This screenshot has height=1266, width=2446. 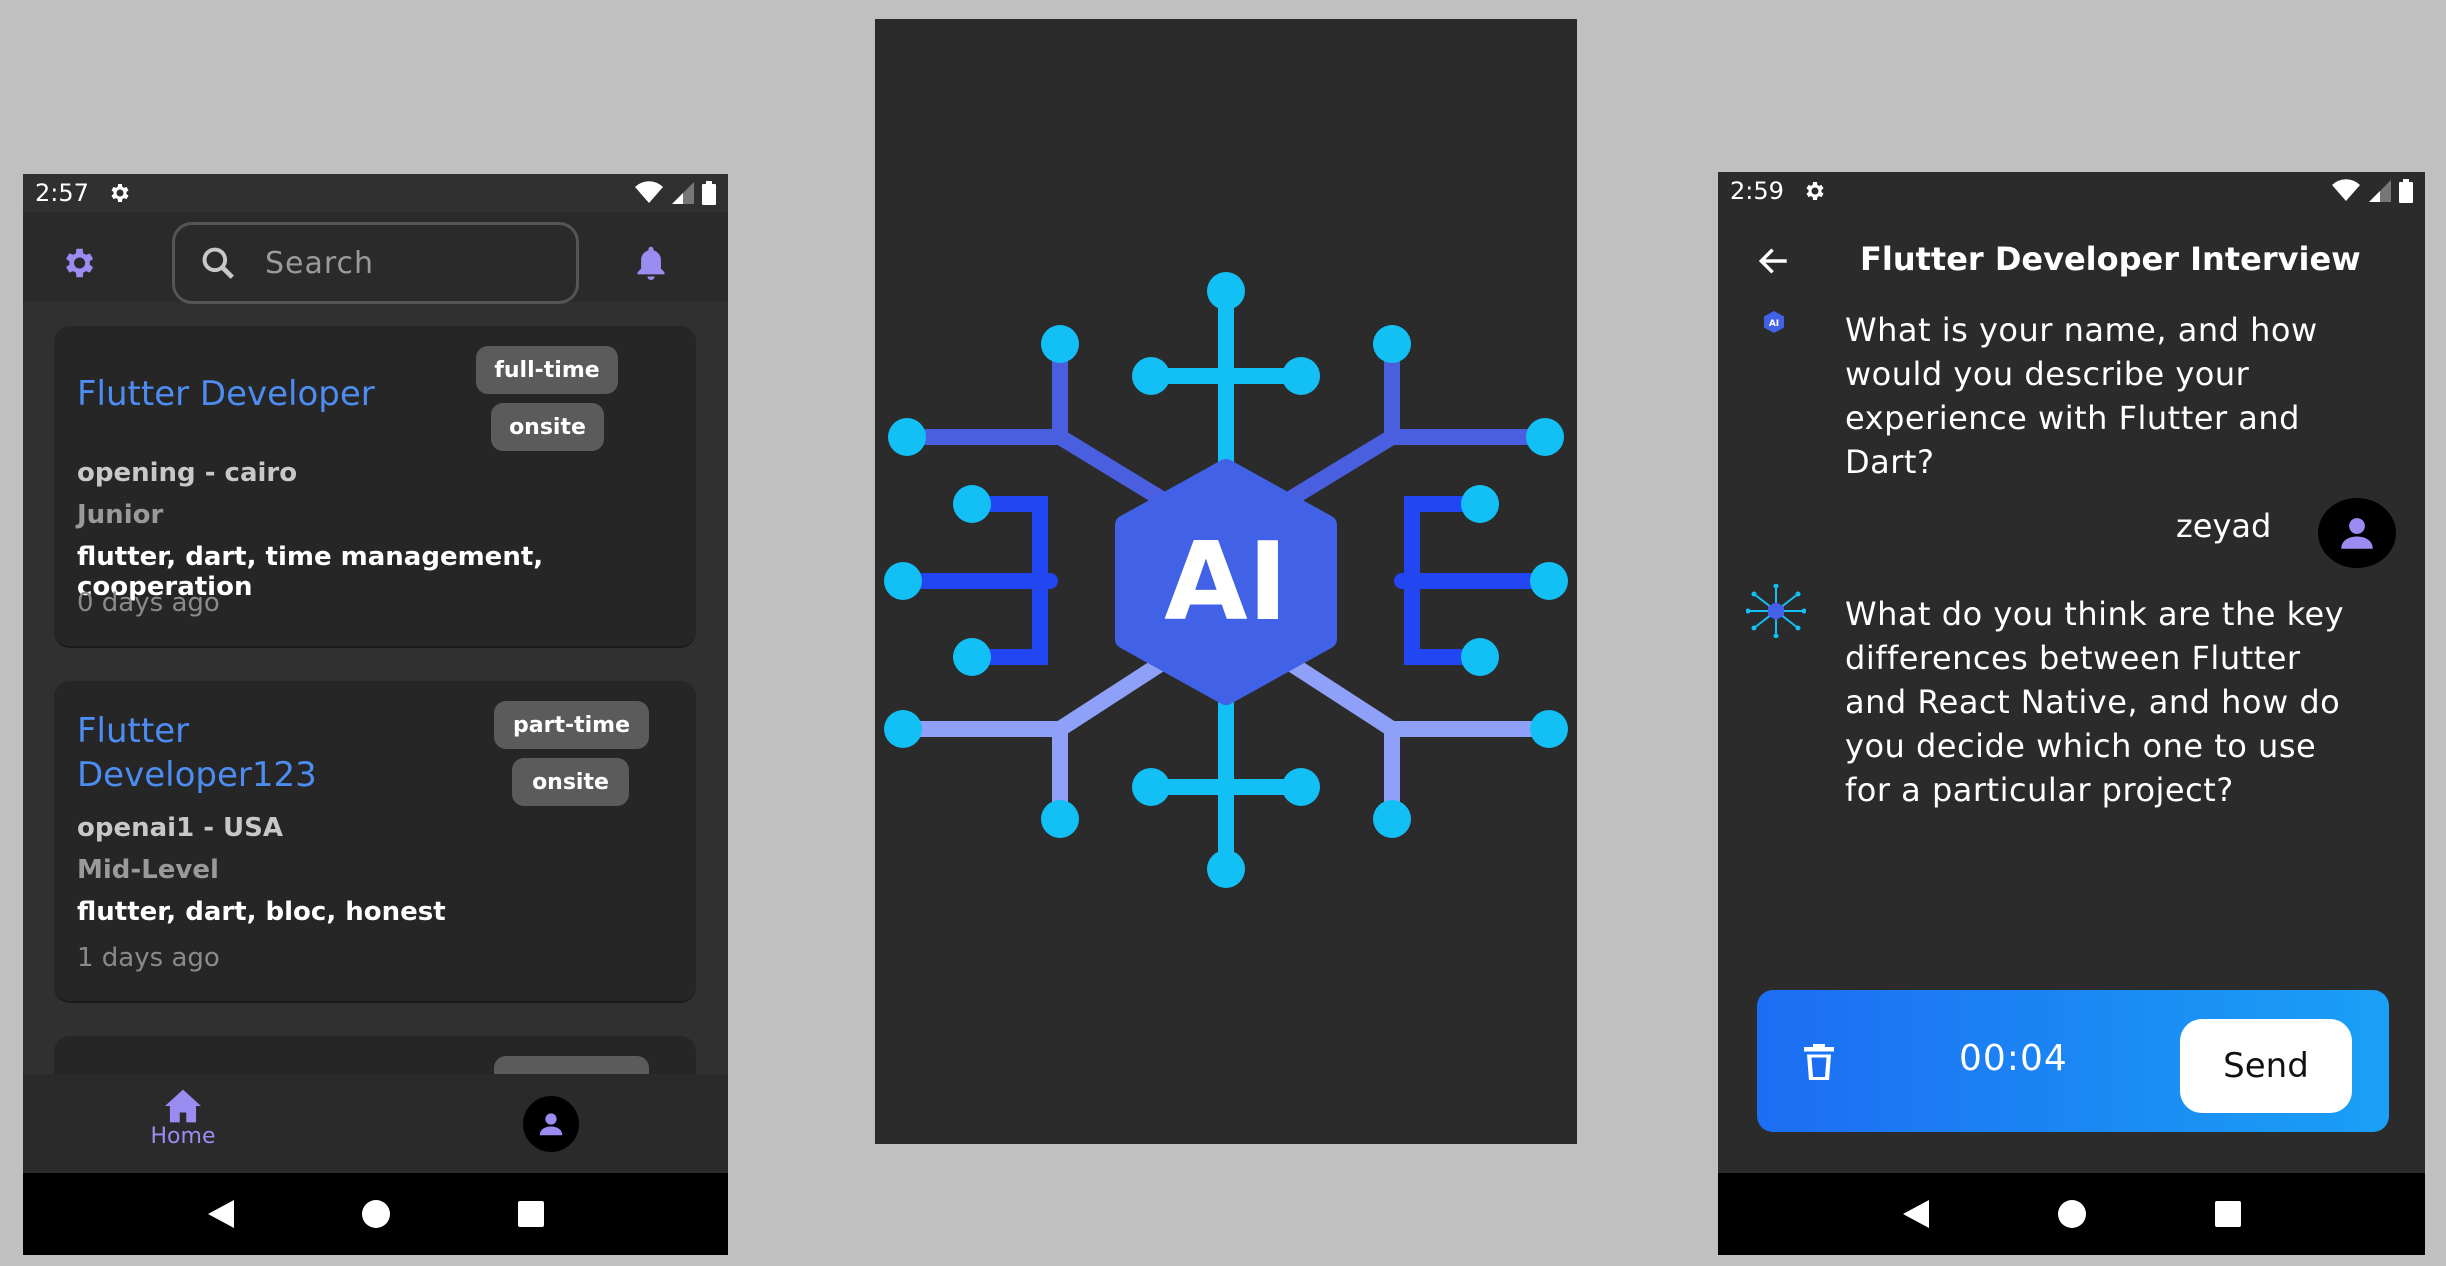 I want to click on job-title: Flutter Developer123, so click(x=197, y=753).